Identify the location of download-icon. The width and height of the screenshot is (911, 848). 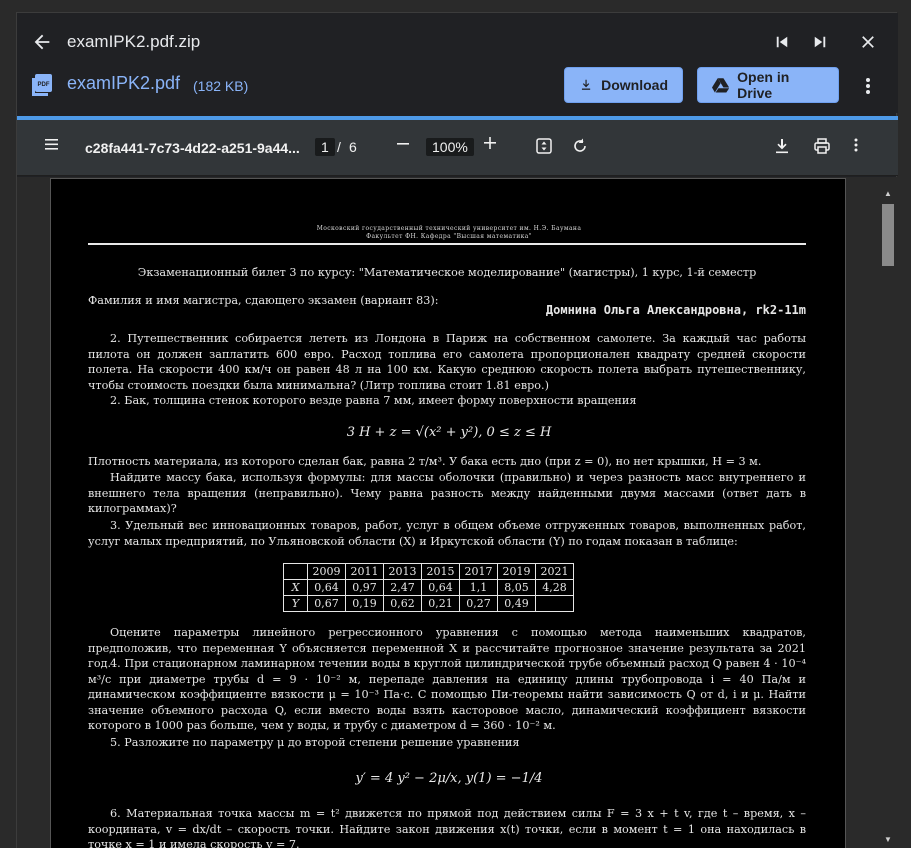
(586, 84).